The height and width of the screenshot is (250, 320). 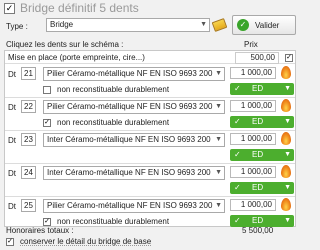 What do you see at coordinates (9, 8) in the screenshot?
I see `title-checkbox: ✓` at bounding box center [9, 8].